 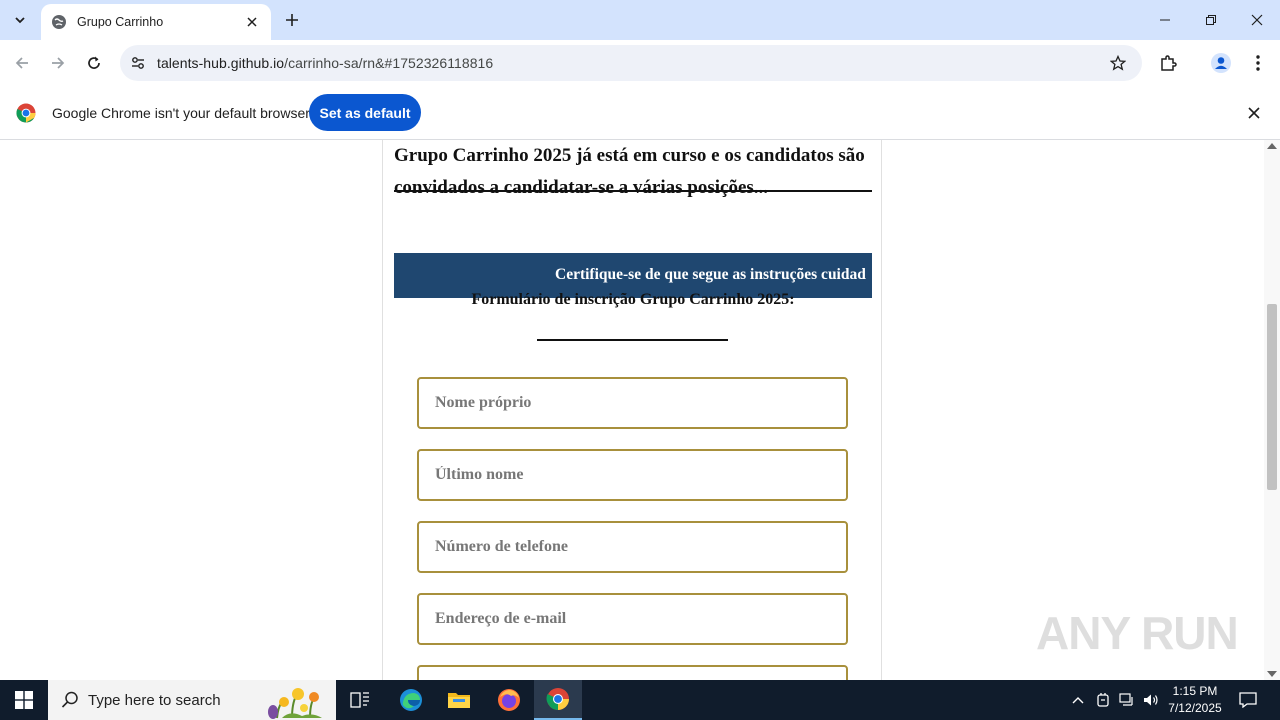 What do you see at coordinates (1272, 674) in the screenshot?
I see `scroll-down-arrow-icon` at bounding box center [1272, 674].